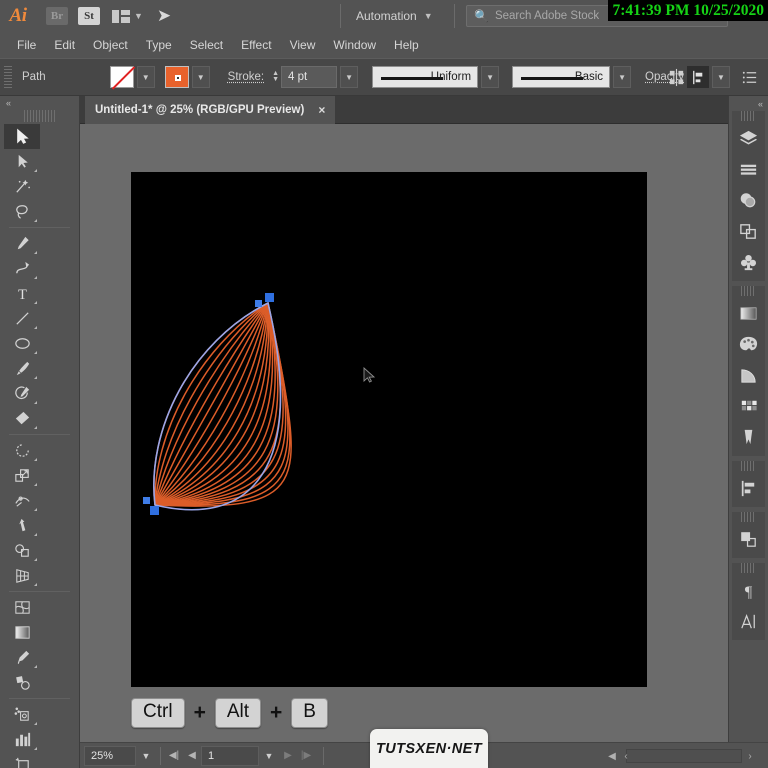  Describe the element at coordinates (22, 632) in the screenshot. I see `gradient-tool` at that location.